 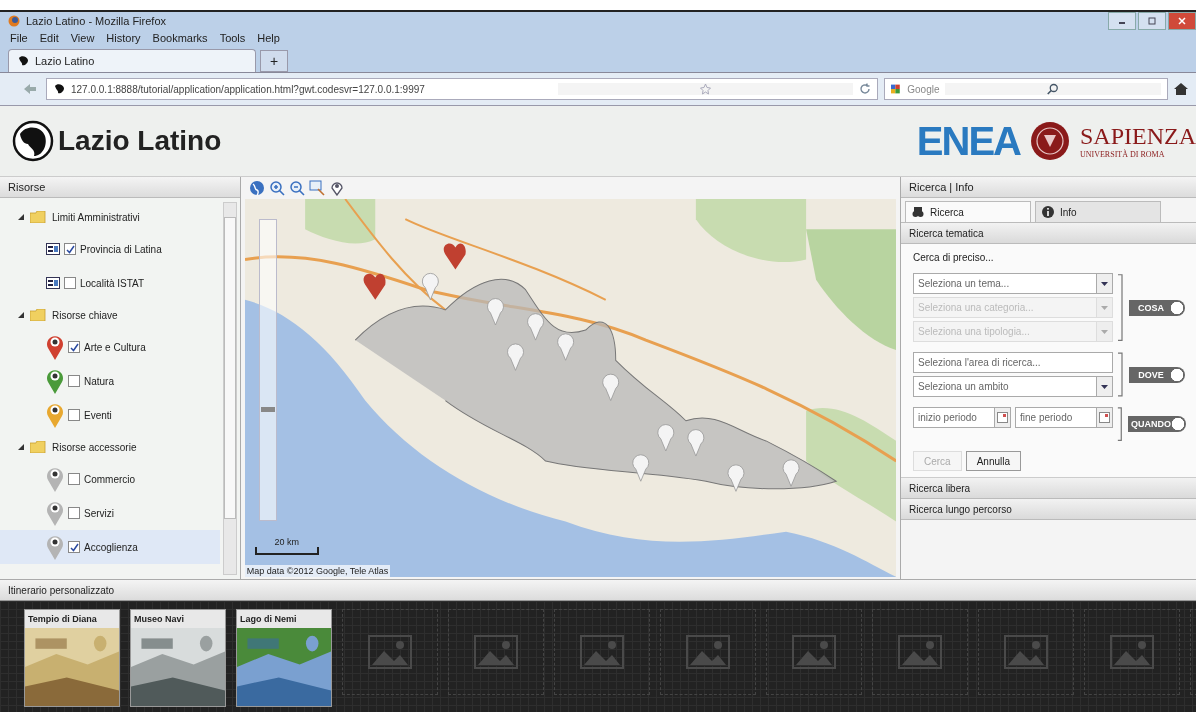 I want to click on tree-item: Risorse chiave, so click(x=85, y=315).